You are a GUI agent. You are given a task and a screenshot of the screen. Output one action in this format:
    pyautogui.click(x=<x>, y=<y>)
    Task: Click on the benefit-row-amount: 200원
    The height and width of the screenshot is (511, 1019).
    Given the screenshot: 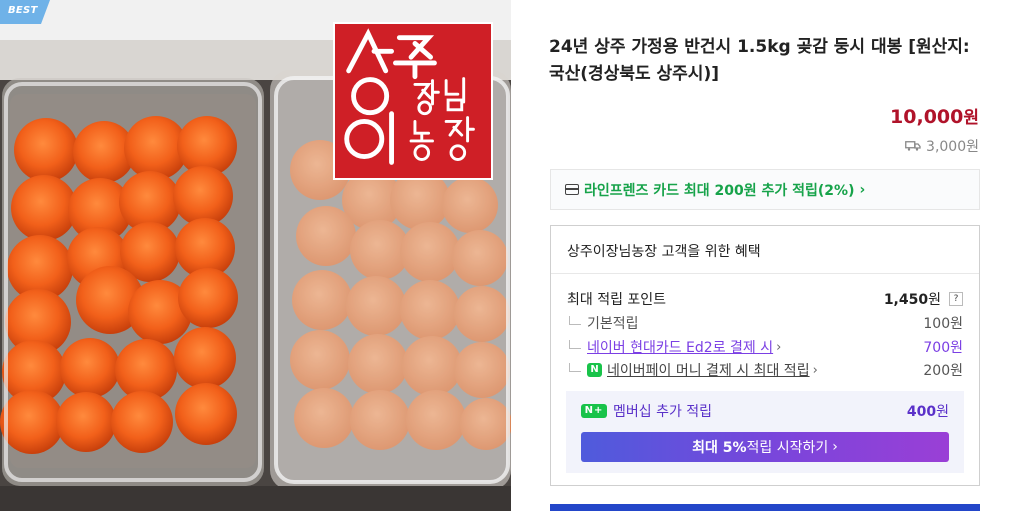 What is the action you would take?
    pyautogui.click(x=943, y=371)
    